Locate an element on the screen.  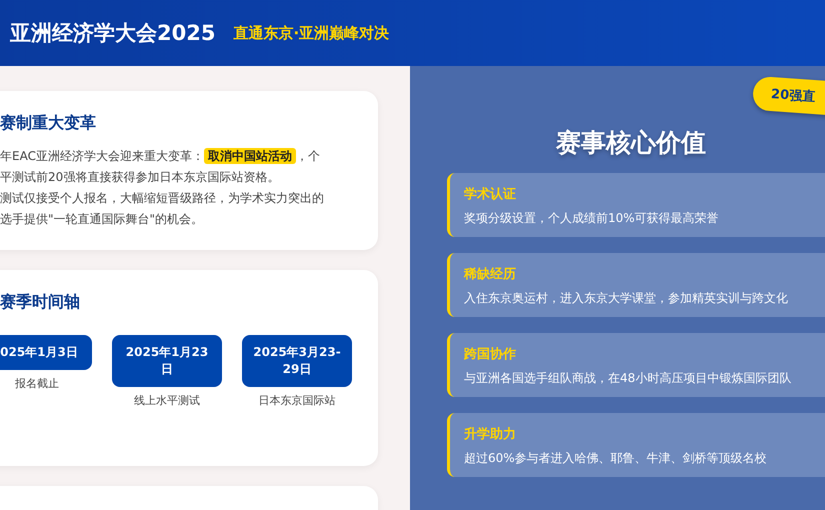
event-label: 线上水平测试 is located at coordinates (167, 400).